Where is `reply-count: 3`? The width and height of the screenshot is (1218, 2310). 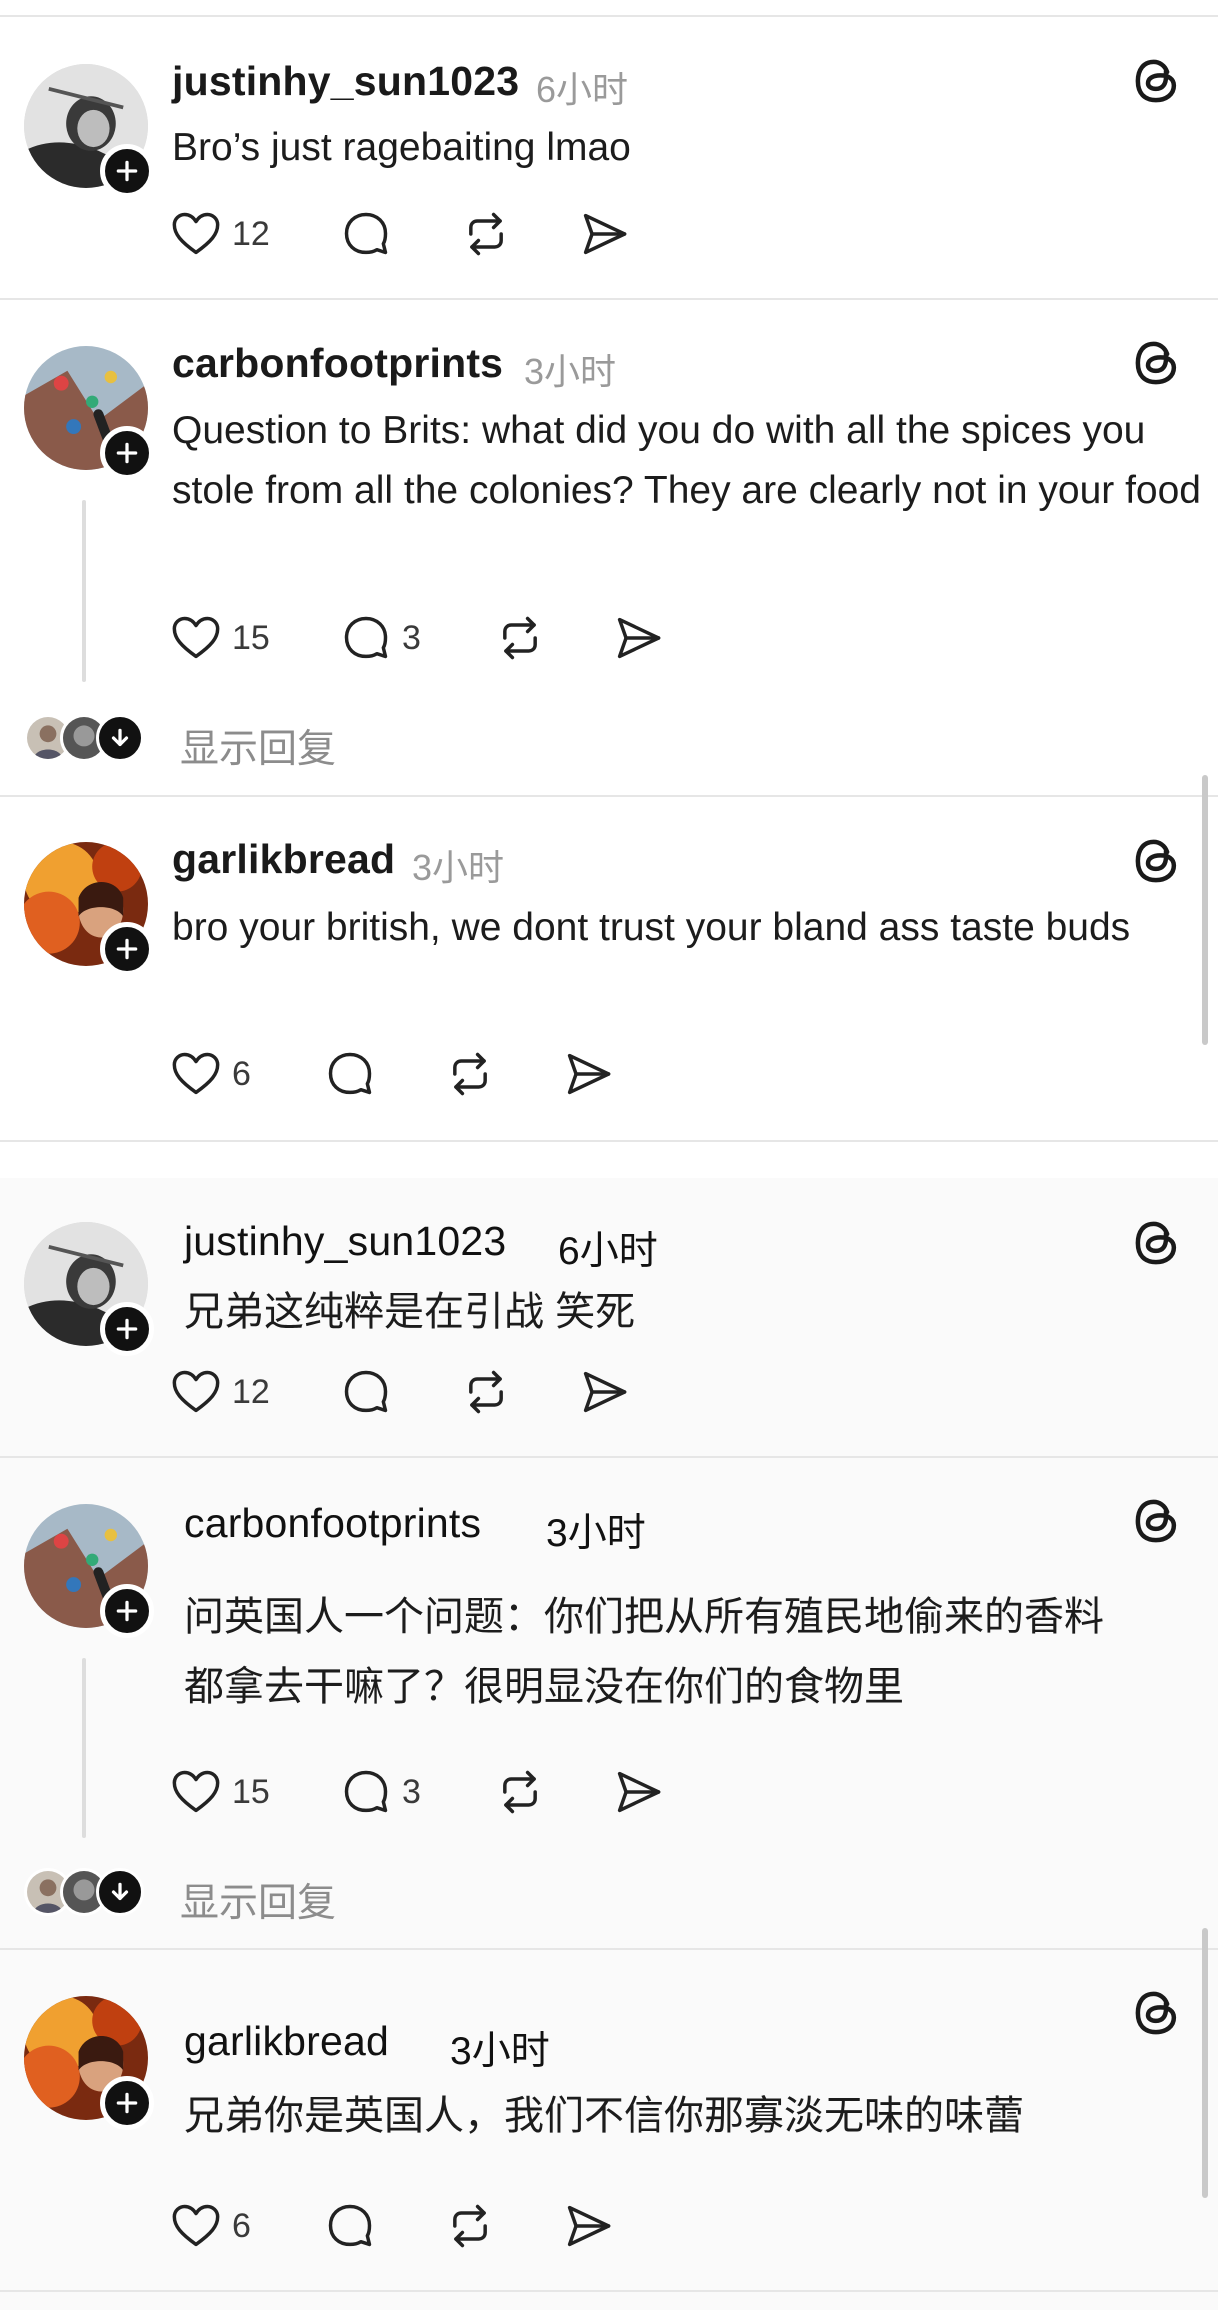
reply-count: 3 is located at coordinates (411, 1791).